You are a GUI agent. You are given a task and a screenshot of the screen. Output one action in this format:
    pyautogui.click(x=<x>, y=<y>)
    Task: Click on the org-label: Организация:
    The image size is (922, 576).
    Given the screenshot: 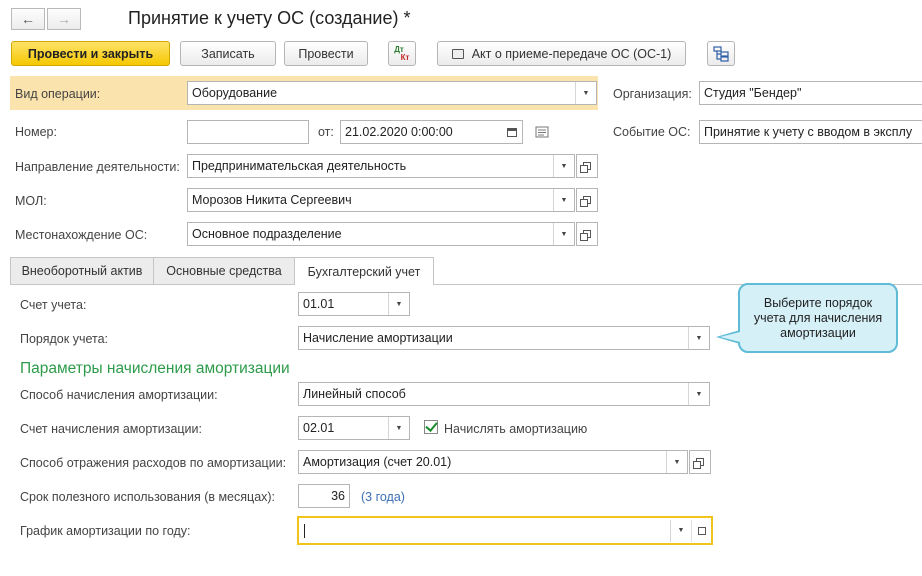 What is the action you would take?
    pyautogui.click(x=652, y=94)
    